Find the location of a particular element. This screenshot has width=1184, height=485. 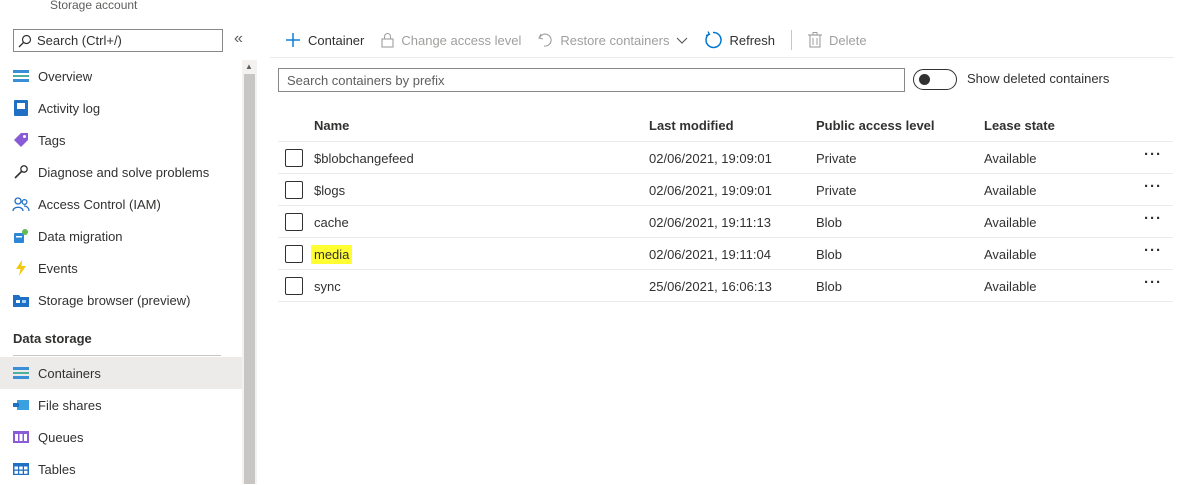

sidebar-item-storage-browser: Storage browser (preview) is located at coordinates (121, 300).